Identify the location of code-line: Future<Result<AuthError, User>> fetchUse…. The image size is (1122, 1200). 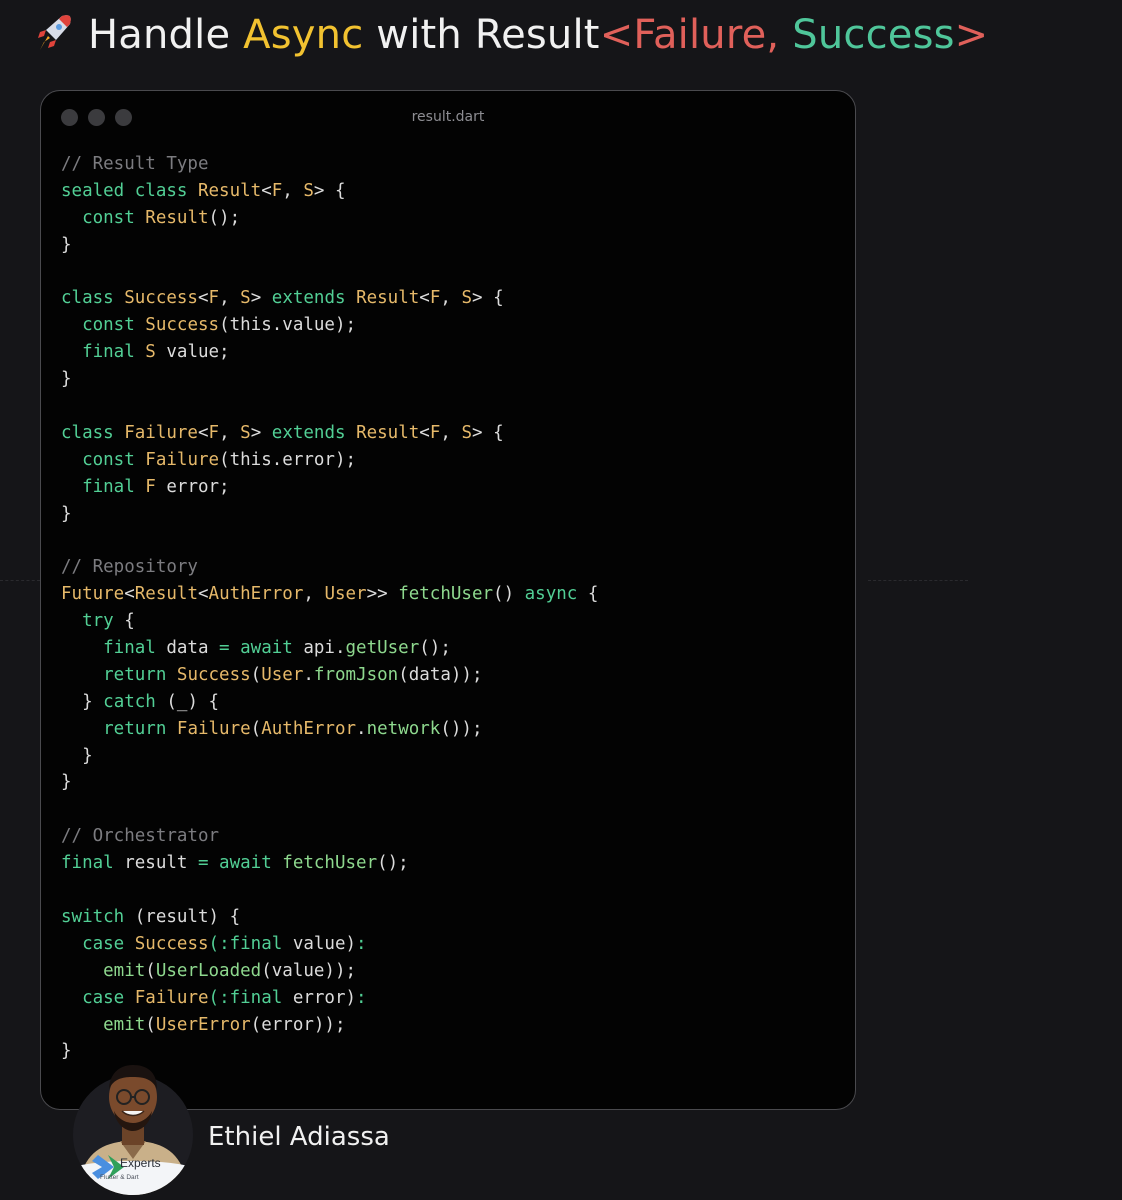
(329, 594).